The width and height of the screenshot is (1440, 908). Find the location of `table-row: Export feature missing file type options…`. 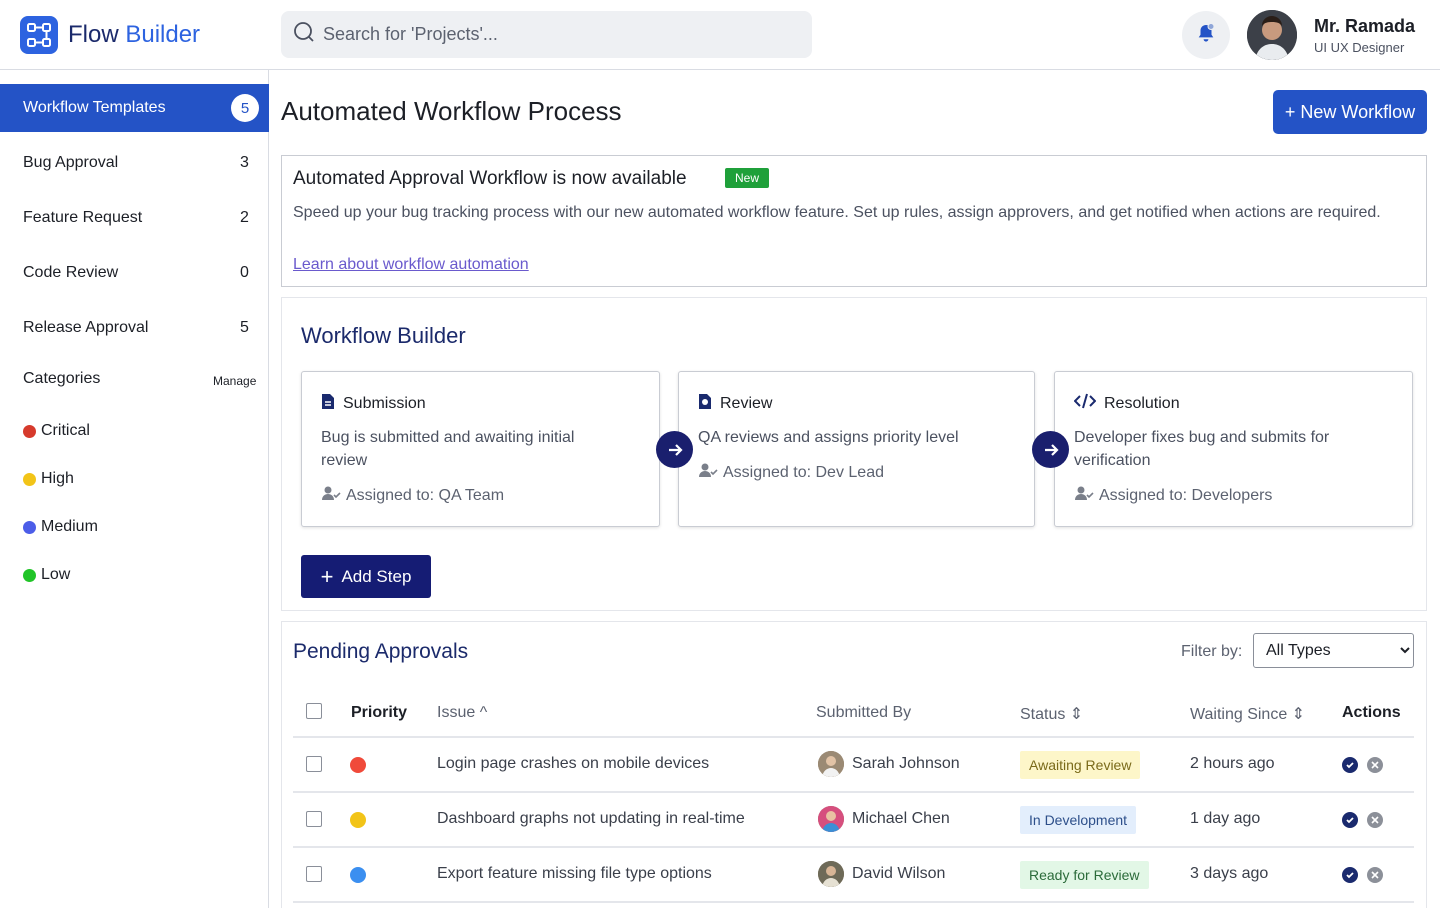

table-row: Export feature missing file type options… is located at coordinates (855, 875).